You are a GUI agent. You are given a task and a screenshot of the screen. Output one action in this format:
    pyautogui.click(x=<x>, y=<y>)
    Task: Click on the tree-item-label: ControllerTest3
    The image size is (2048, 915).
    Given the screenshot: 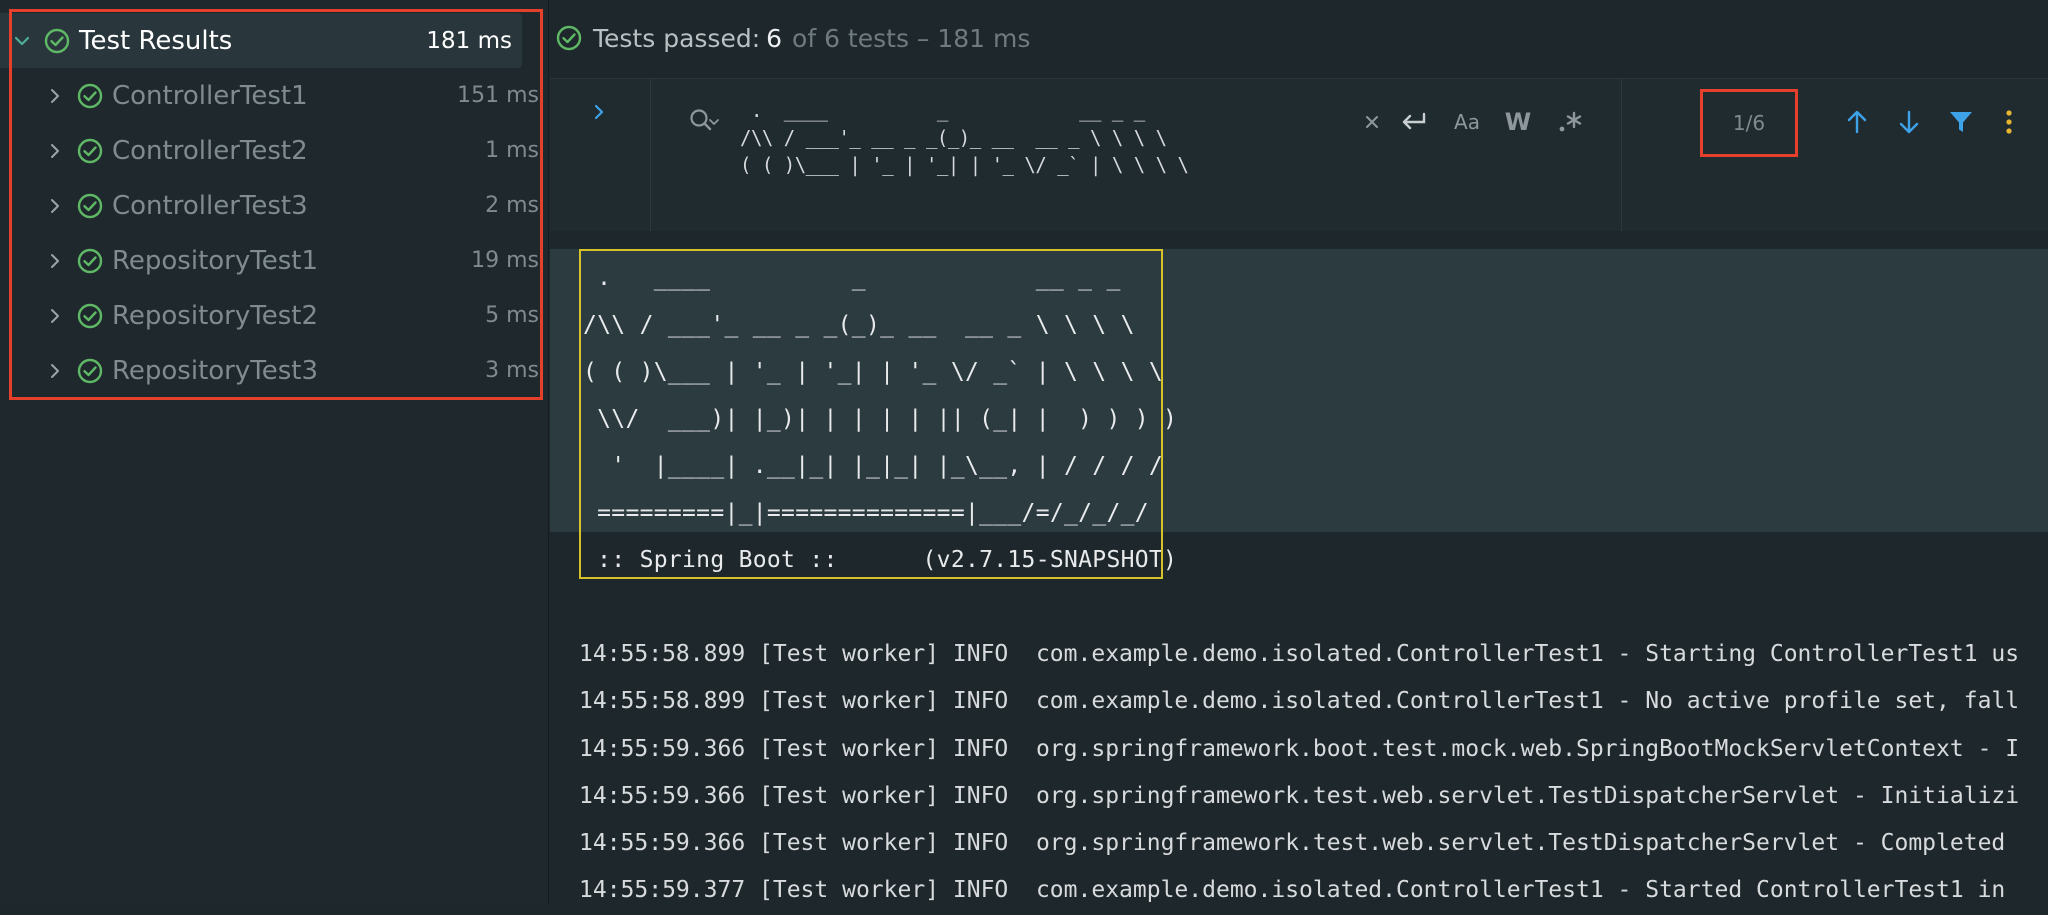 What is the action you would take?
    pyautogui.click(x=210, y=205)
    